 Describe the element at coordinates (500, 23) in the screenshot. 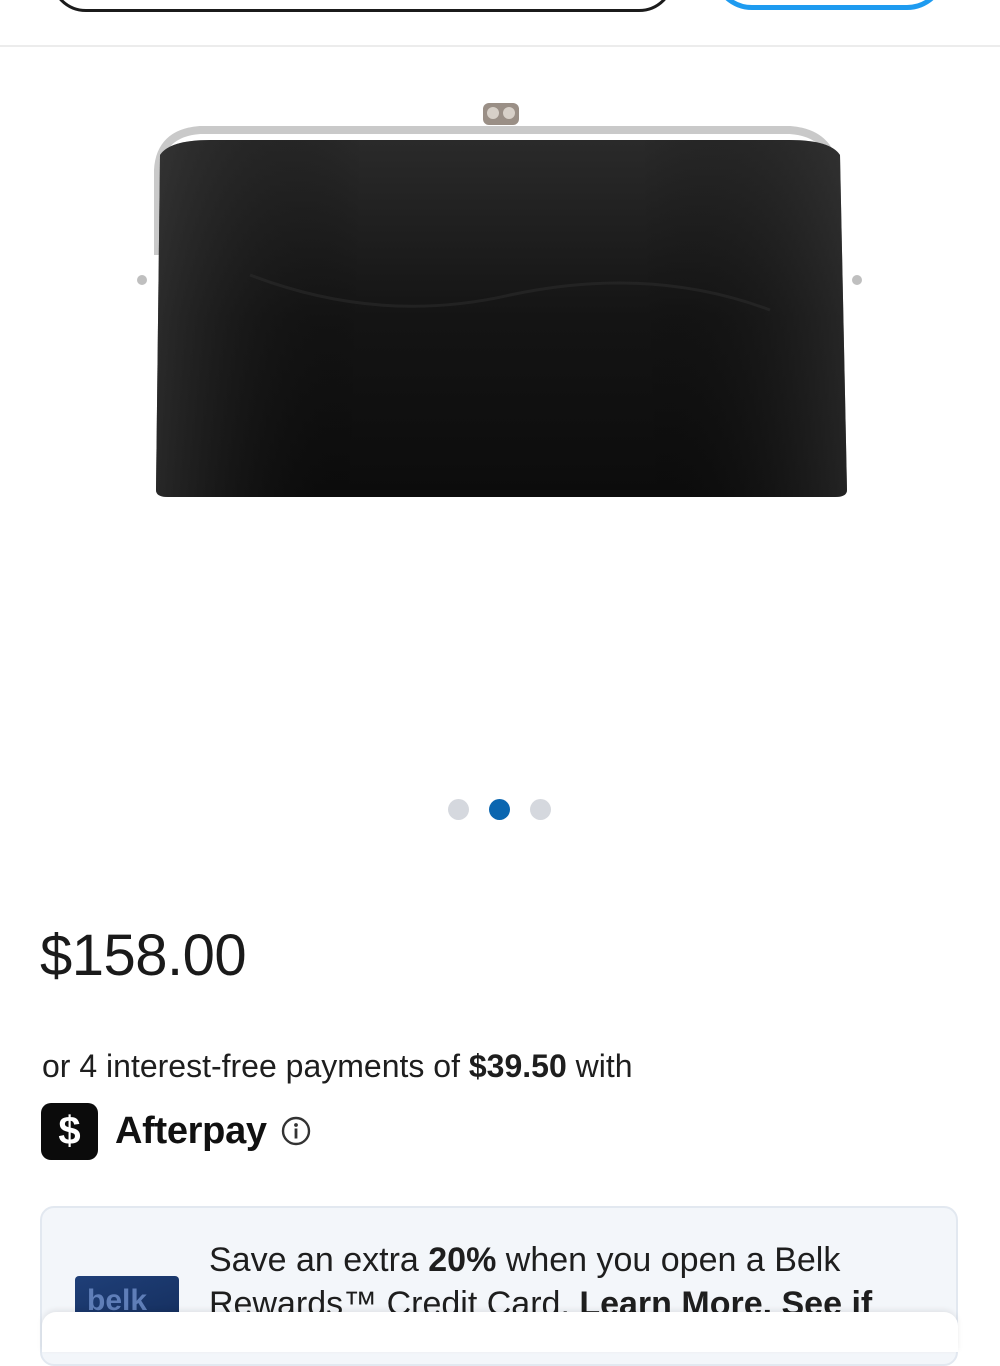

I see `top-bar` at that location.